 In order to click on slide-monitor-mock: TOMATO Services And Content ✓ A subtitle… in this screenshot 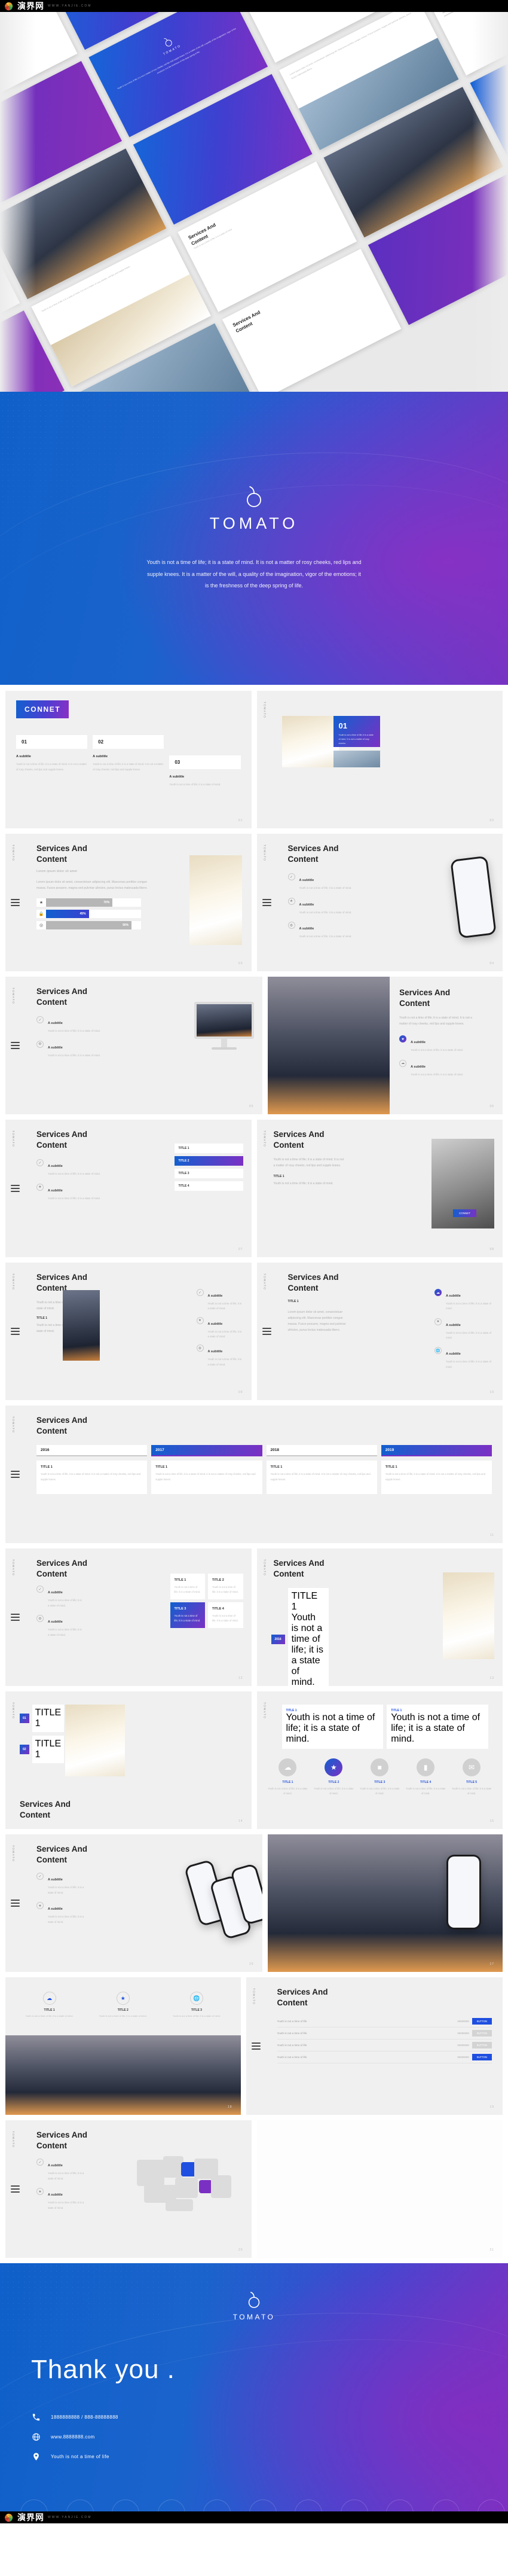, I will do `click(133, 1045)`.